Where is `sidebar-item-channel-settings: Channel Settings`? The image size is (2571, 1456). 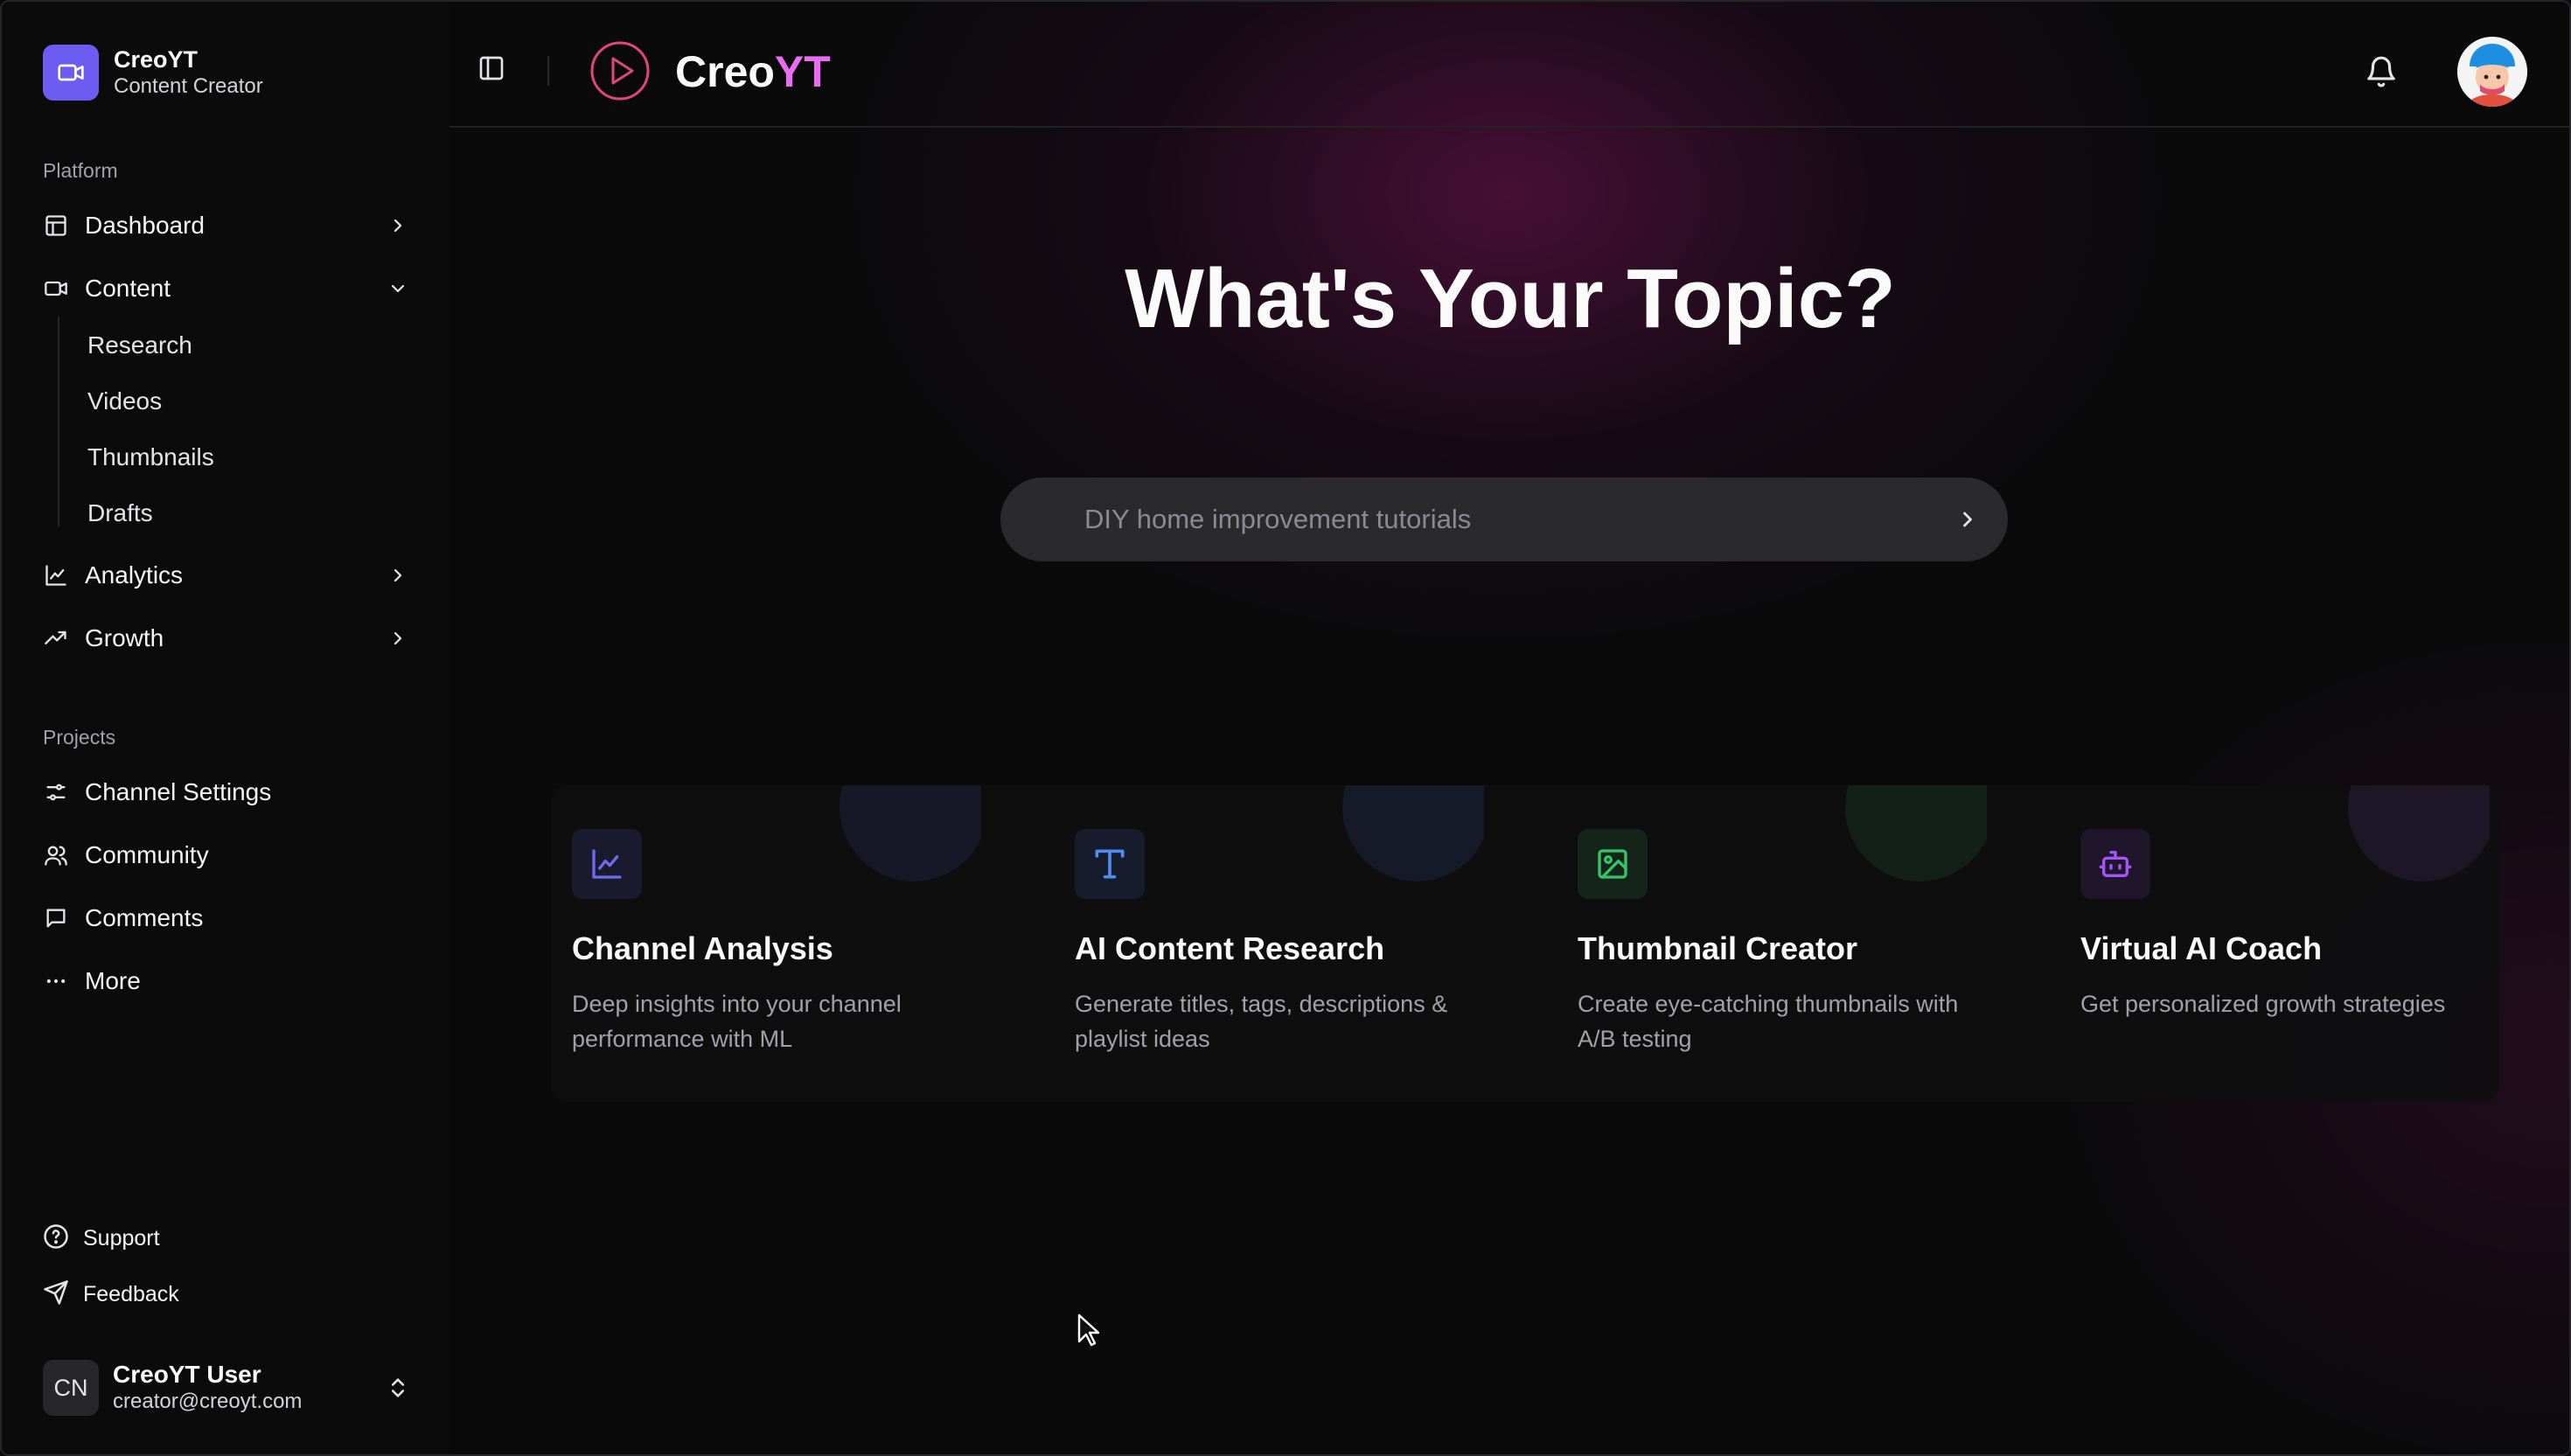 sidebar-item-channel-settings: Channel Settings is located at coordinates (226, 792).